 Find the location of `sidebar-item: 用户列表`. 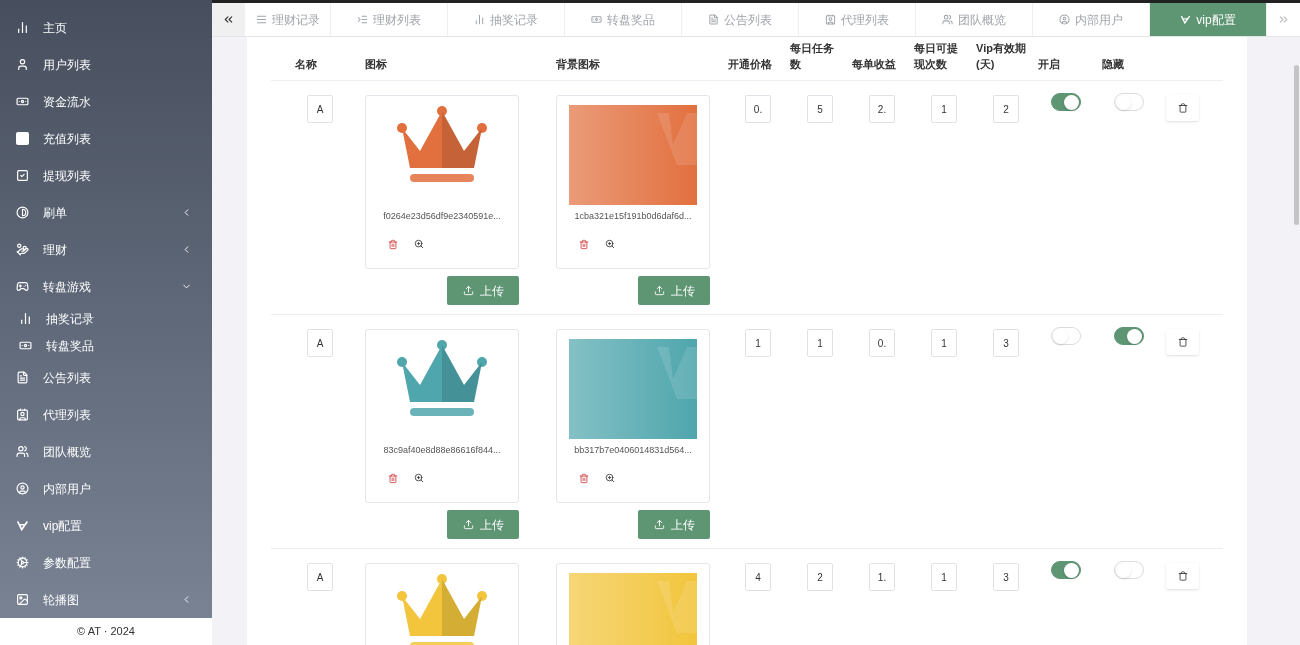

sidebar-item: 用户列表 is located at coordinates (106, 64).